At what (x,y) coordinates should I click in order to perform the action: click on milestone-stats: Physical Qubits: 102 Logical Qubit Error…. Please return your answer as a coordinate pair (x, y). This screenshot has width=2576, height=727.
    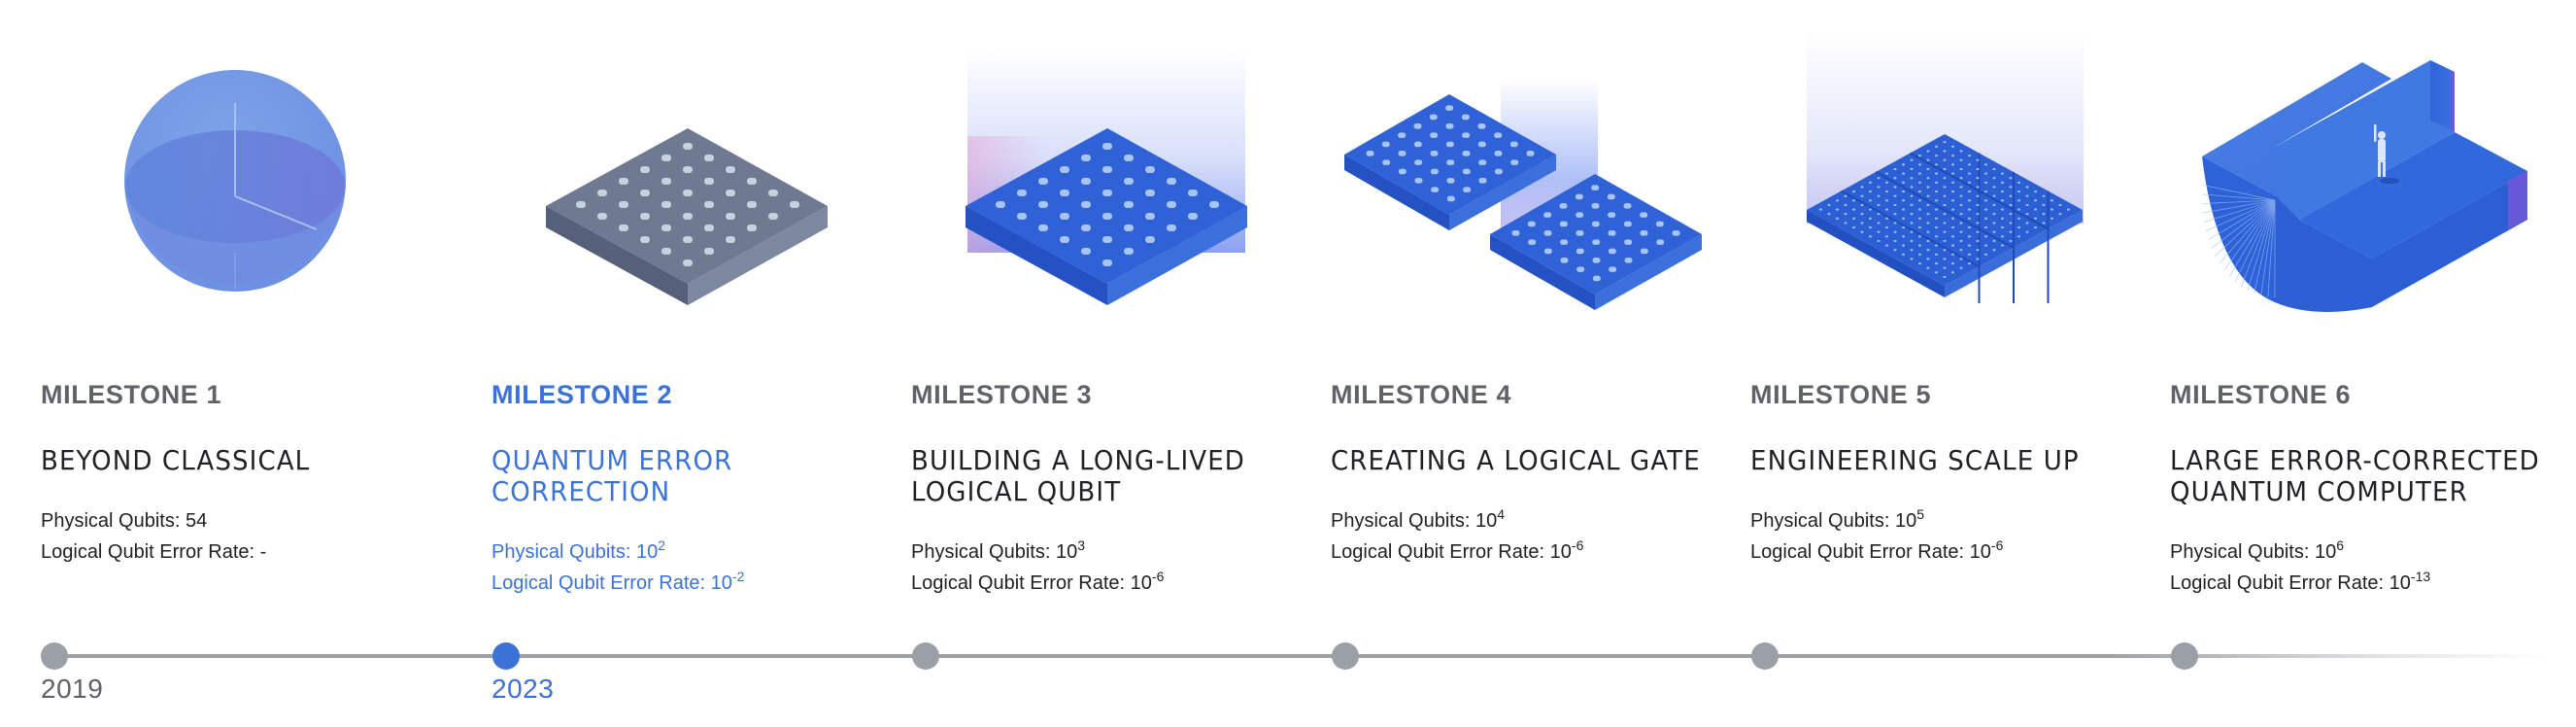
    Looking at the image, I should click on (695, 568).